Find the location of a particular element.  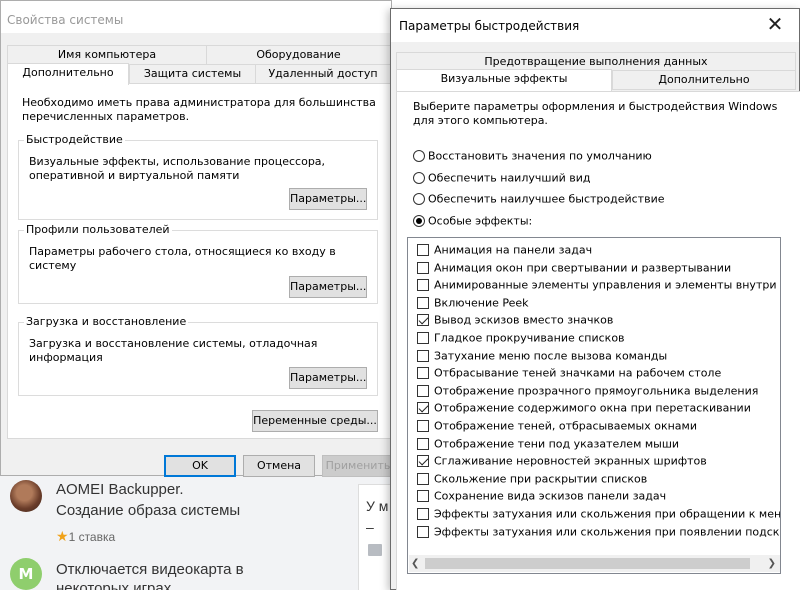

side-panel-text: У м is located at coordinates (377, 506).